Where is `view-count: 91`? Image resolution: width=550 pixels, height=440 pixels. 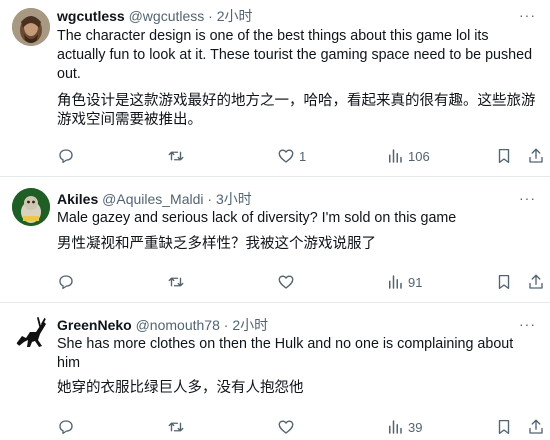 view-count: 91 is located at coordinates (415, 282).